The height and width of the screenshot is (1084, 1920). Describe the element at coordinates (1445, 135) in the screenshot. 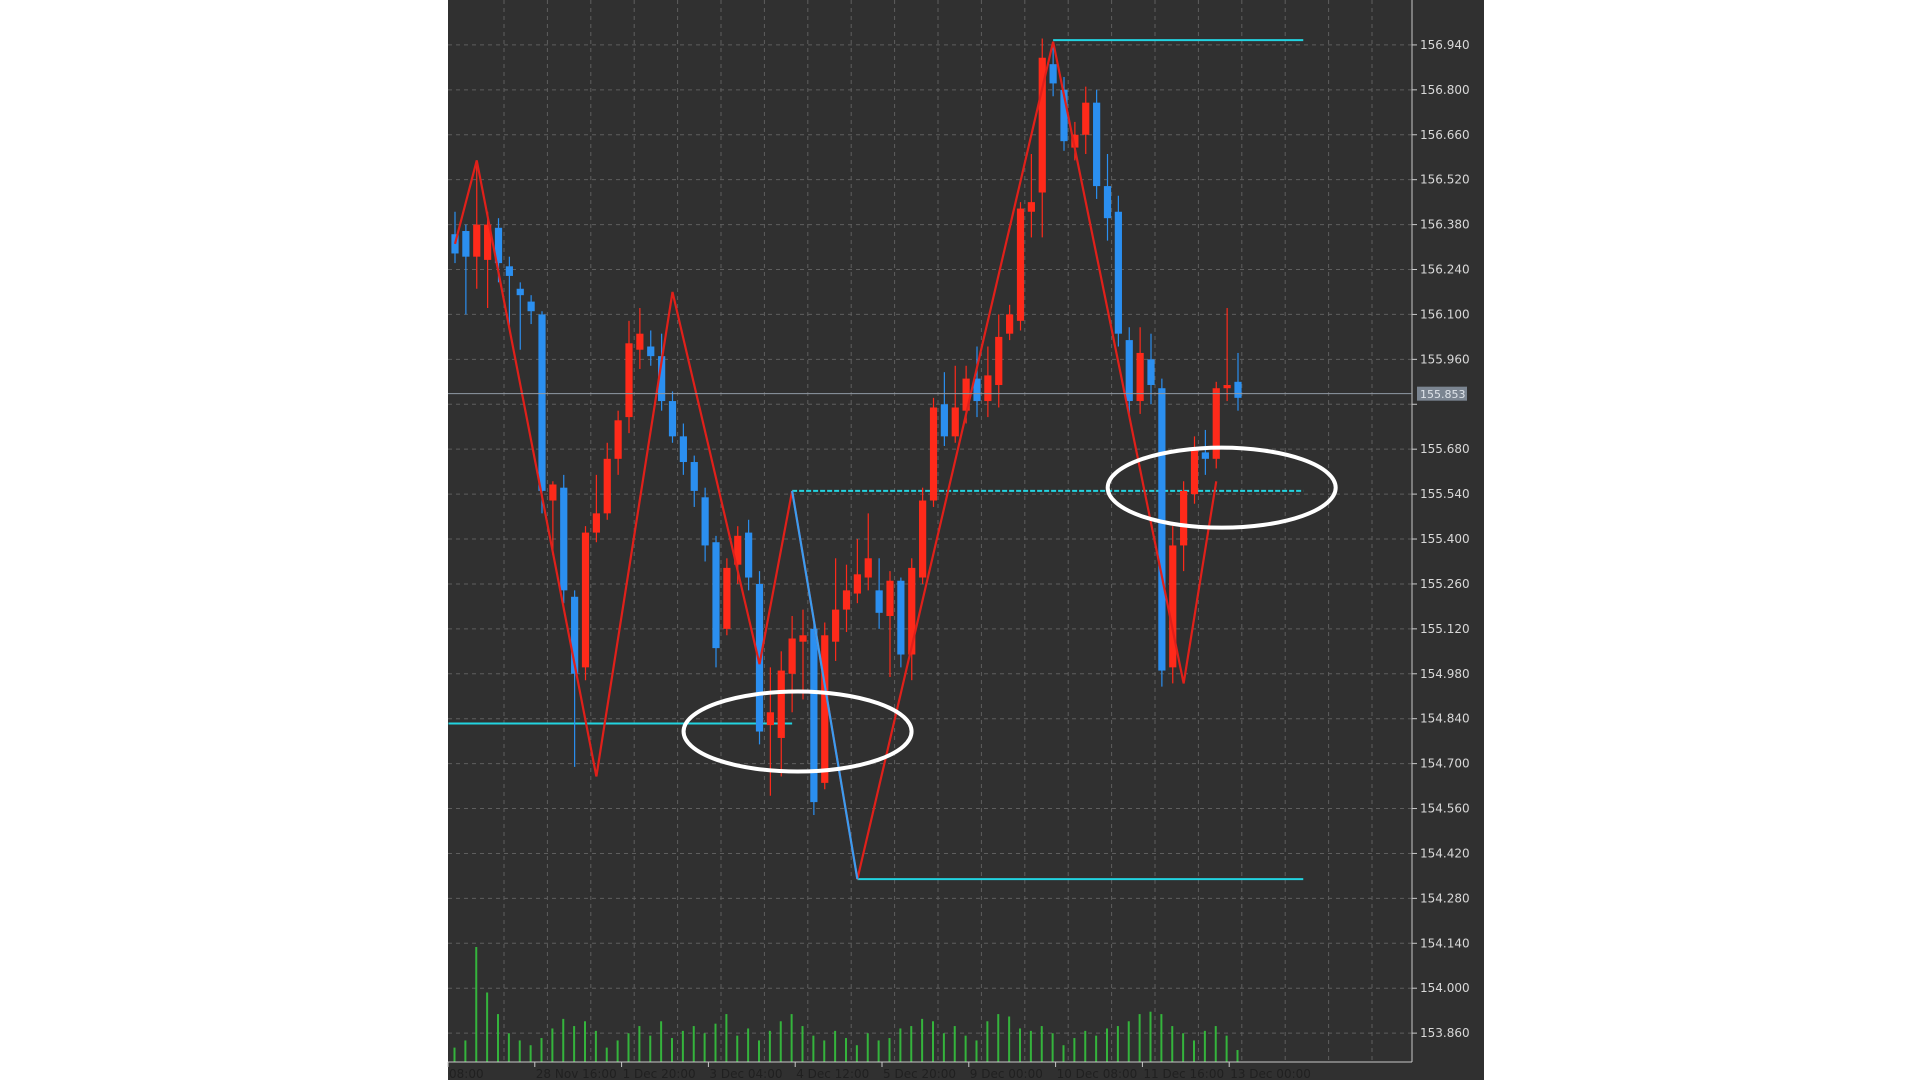

I see `price-tick-label: 156.660` at that location.